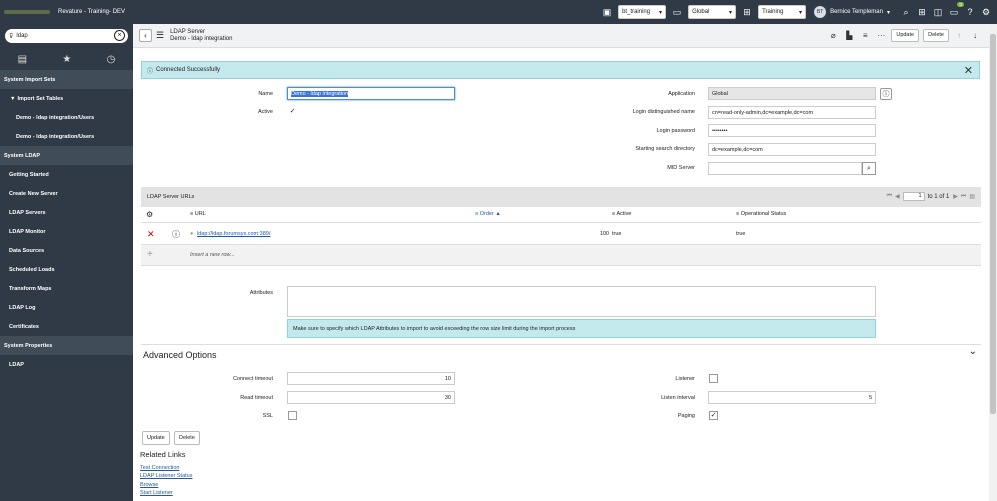 The width and height of the screenshot is (997, 501). What do you see at coordinates (607, 12) in the screenshot?
I see `update-set-icon: ▣` at bounding box center [607, 12].